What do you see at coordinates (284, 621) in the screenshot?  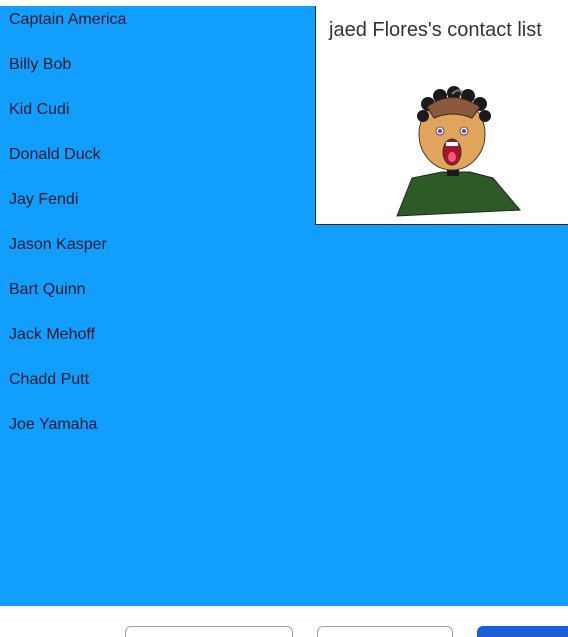 I see `footer-bar` at bounding box center [284, 621].